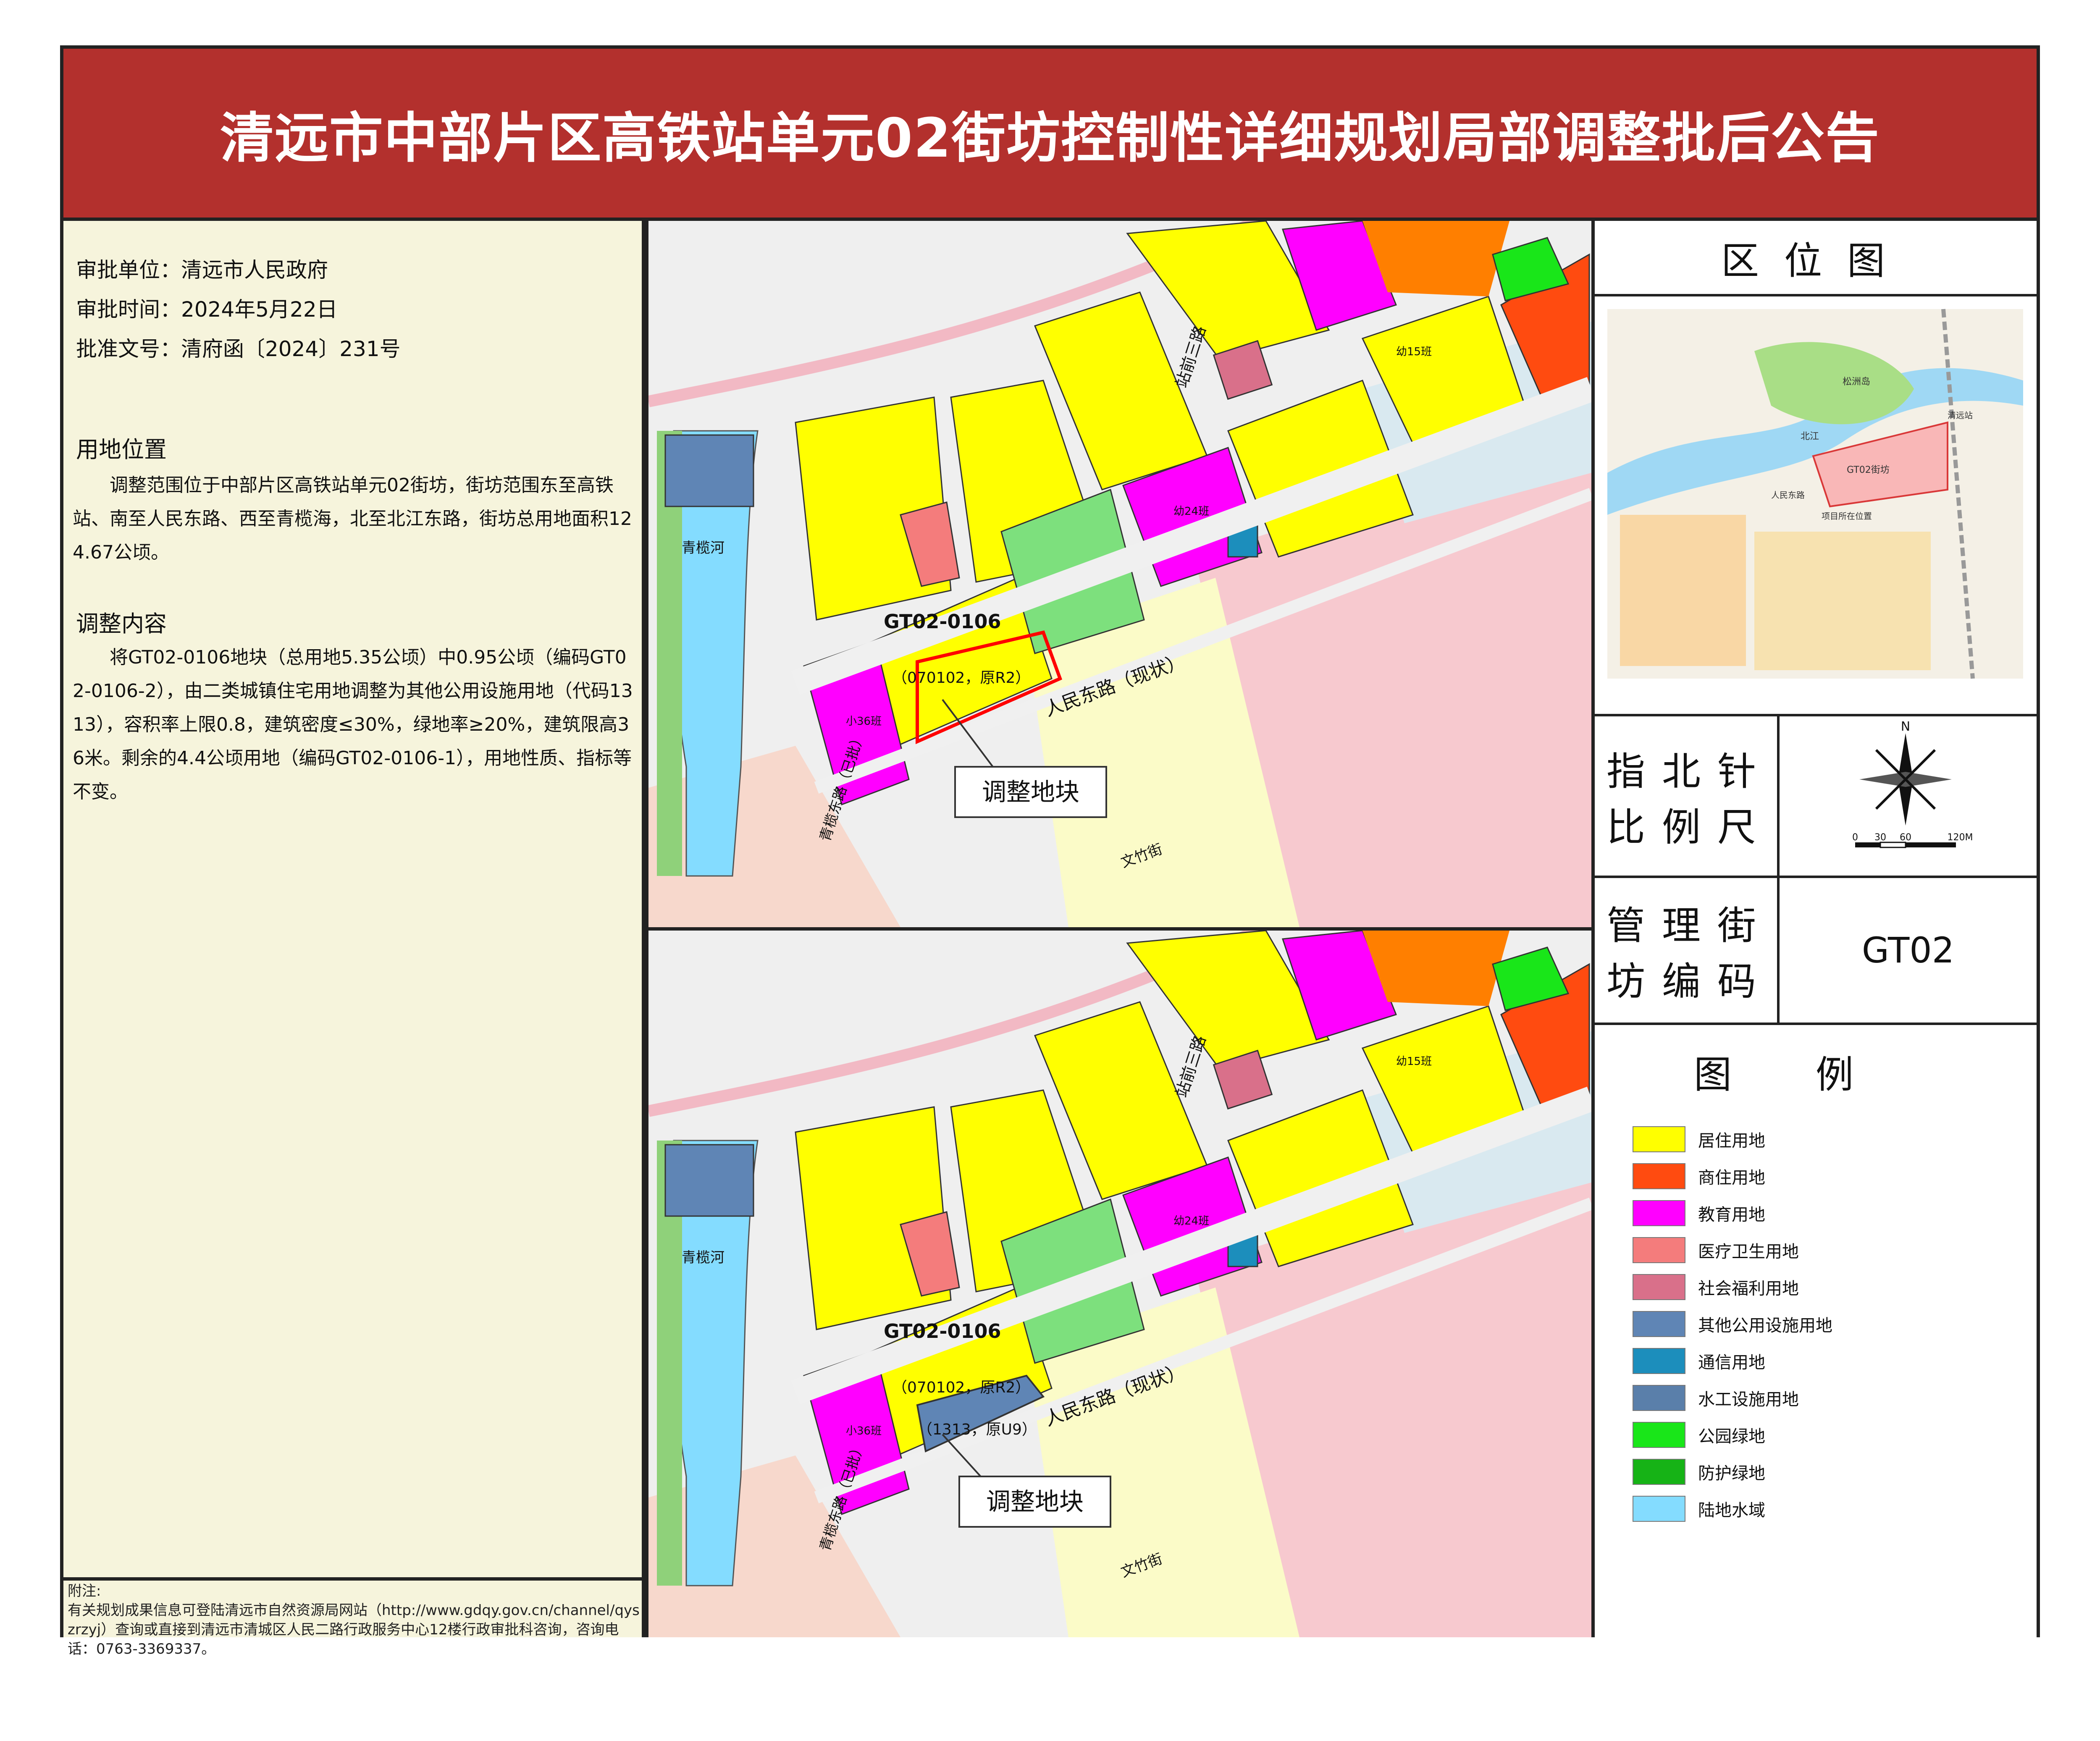  I want to click on approval-time-row: 审批时间：2024年5月22日, so click(238, 310).